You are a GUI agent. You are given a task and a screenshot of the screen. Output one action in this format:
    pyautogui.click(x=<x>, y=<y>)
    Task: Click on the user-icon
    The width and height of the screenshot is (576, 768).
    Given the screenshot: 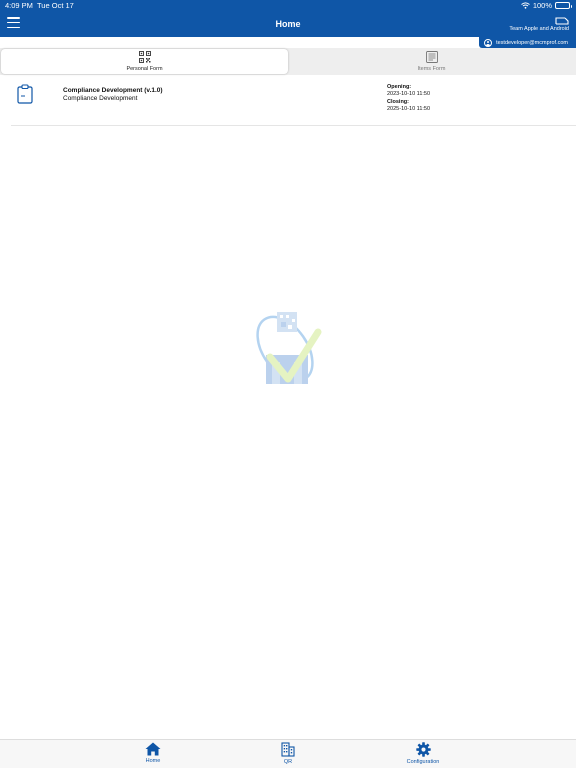 What is the action you would take?
    pyautogui.click(x=488, y=42)
    